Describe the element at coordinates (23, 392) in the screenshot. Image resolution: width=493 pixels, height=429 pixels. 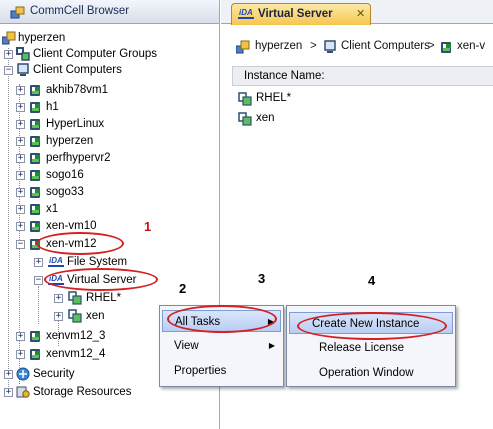
I see `storage-icon` at that location.